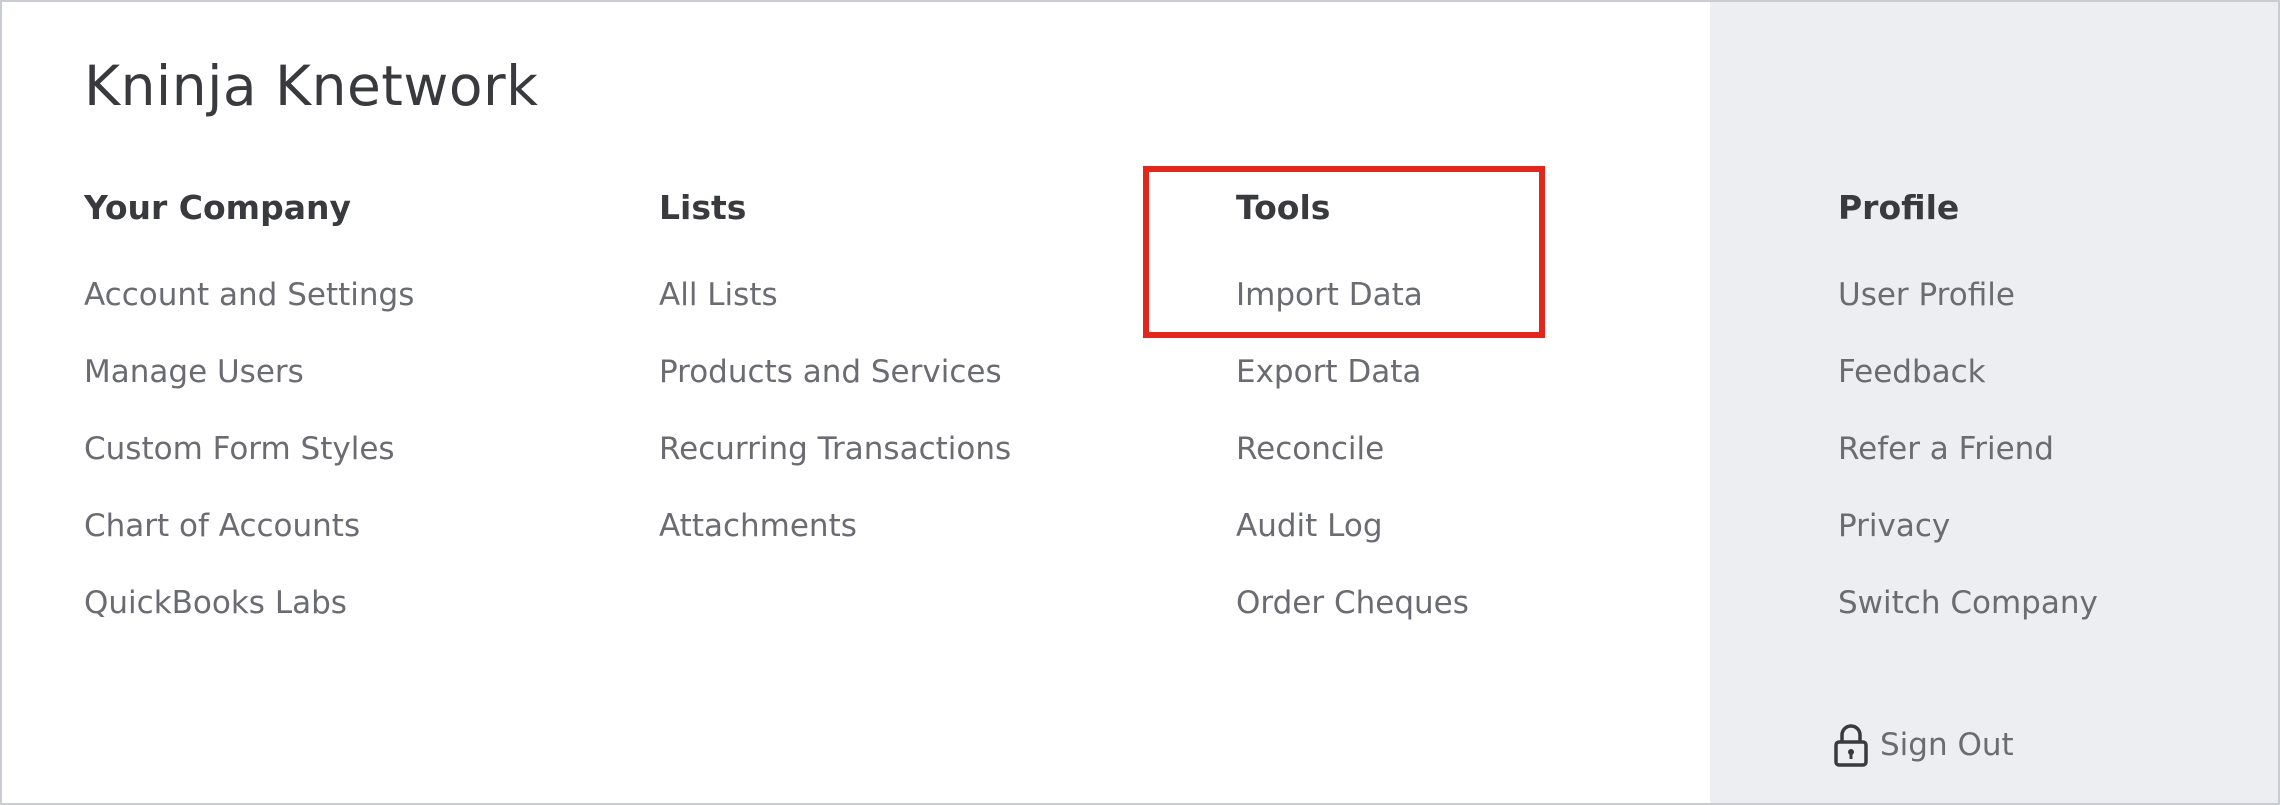 Image resolution: width=2280 pixels, height=805 pixels. I want to click on menu-item-export-data: Export Data, so click(1328, 372).